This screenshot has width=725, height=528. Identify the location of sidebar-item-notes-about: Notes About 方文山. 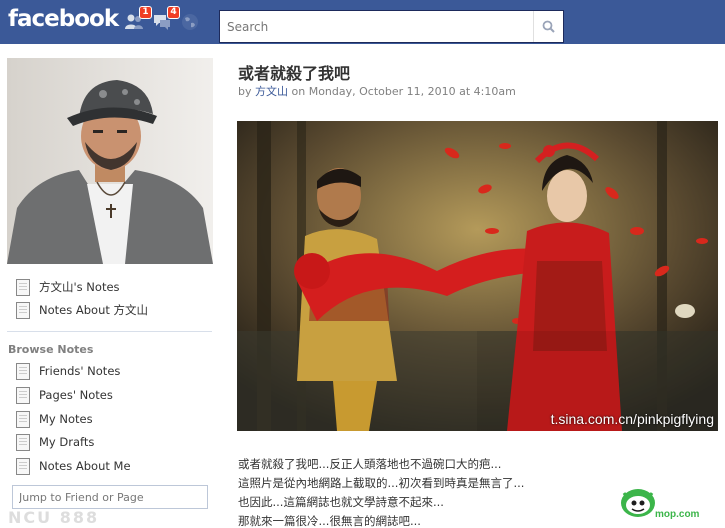
(82, 310).